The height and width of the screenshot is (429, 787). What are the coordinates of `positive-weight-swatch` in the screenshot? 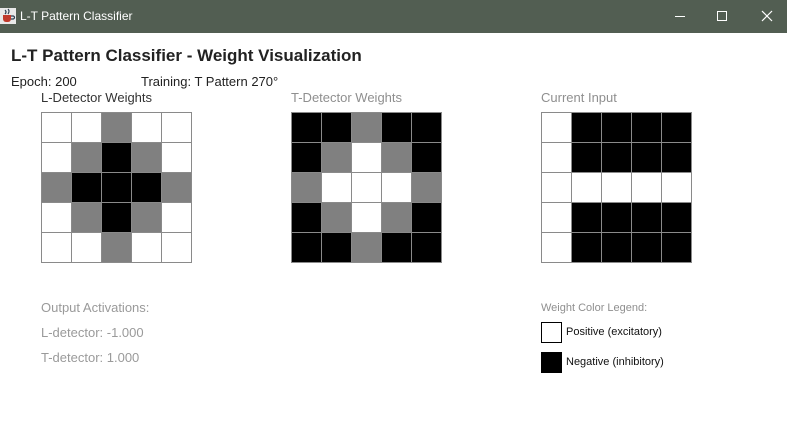 It's located at (551, 332).